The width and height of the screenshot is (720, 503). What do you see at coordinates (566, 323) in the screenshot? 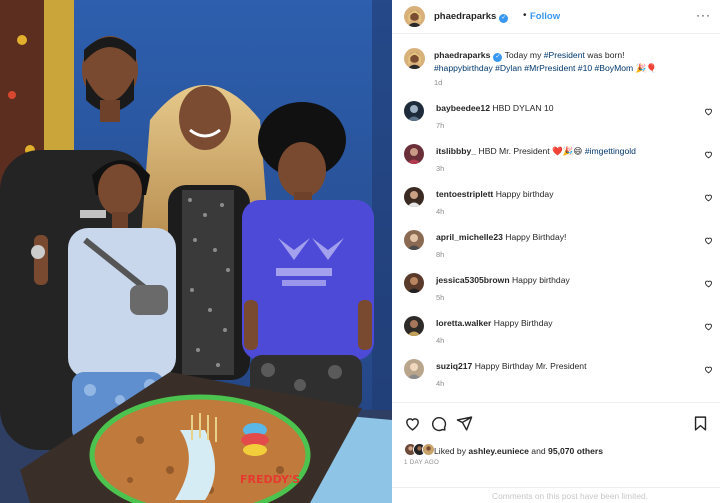
I see `comment-text: loretta.walker Happy Birthday` at bounding box center [566, 323].